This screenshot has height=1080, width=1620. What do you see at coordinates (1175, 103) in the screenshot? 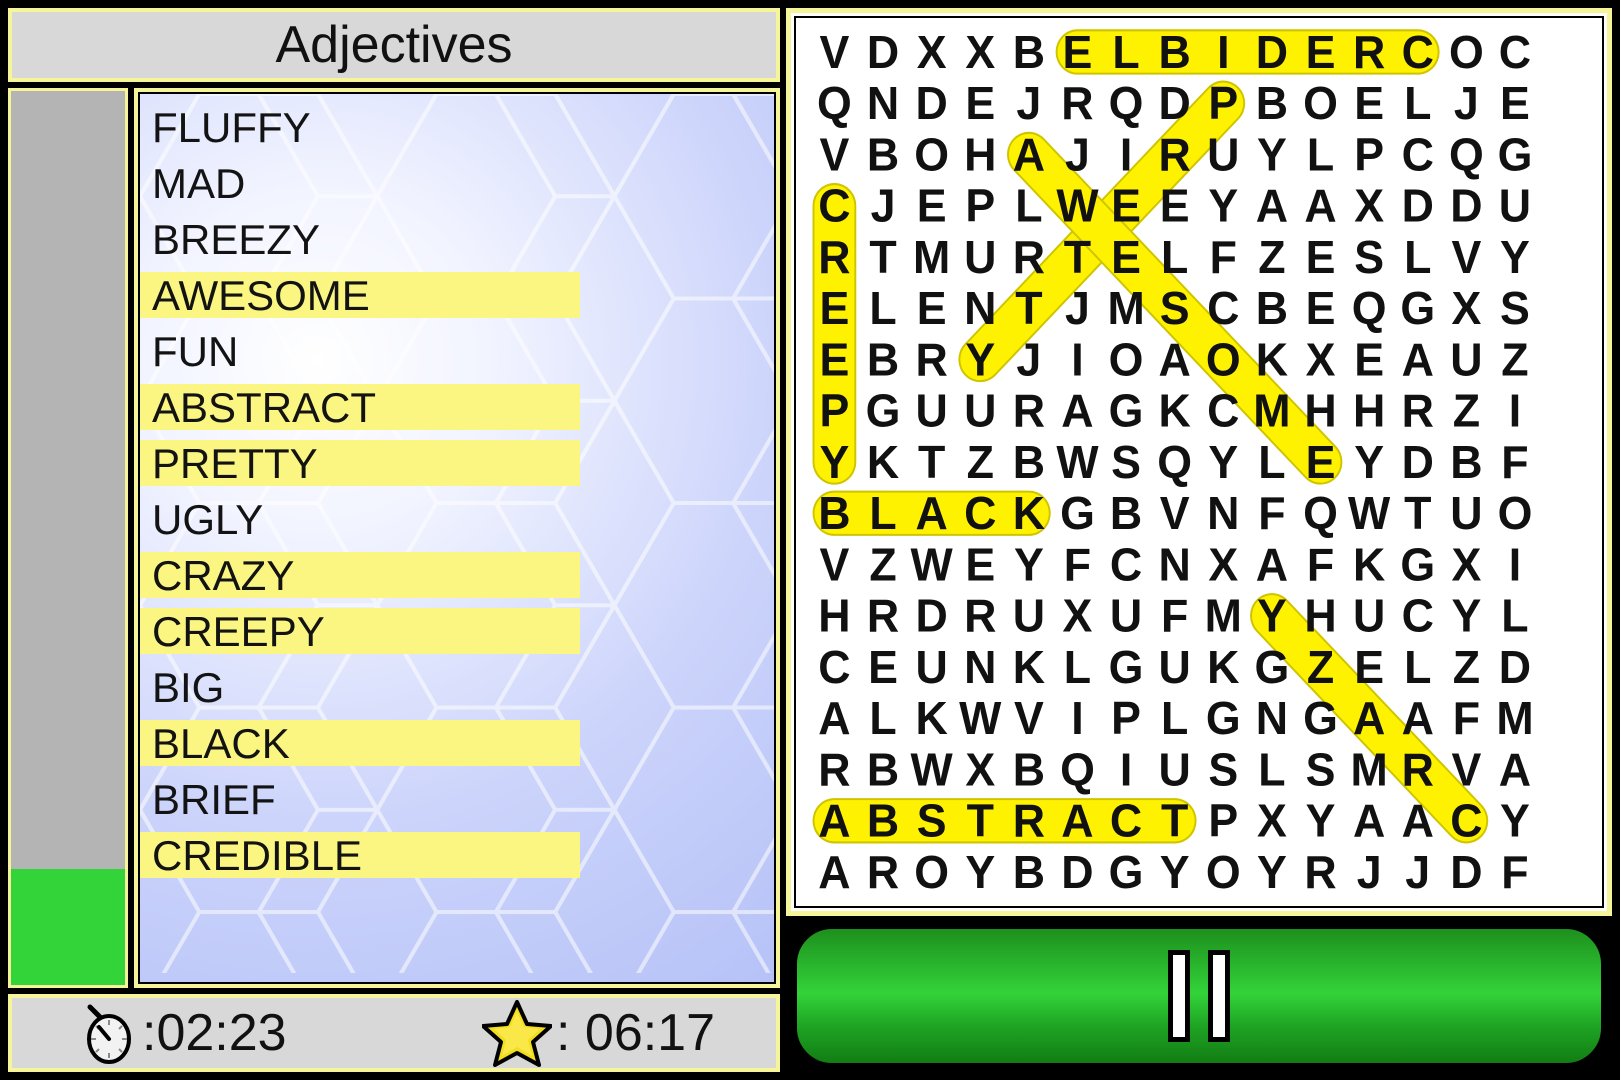
I see `grid-letter: D` at bounding box center [1175, 103].